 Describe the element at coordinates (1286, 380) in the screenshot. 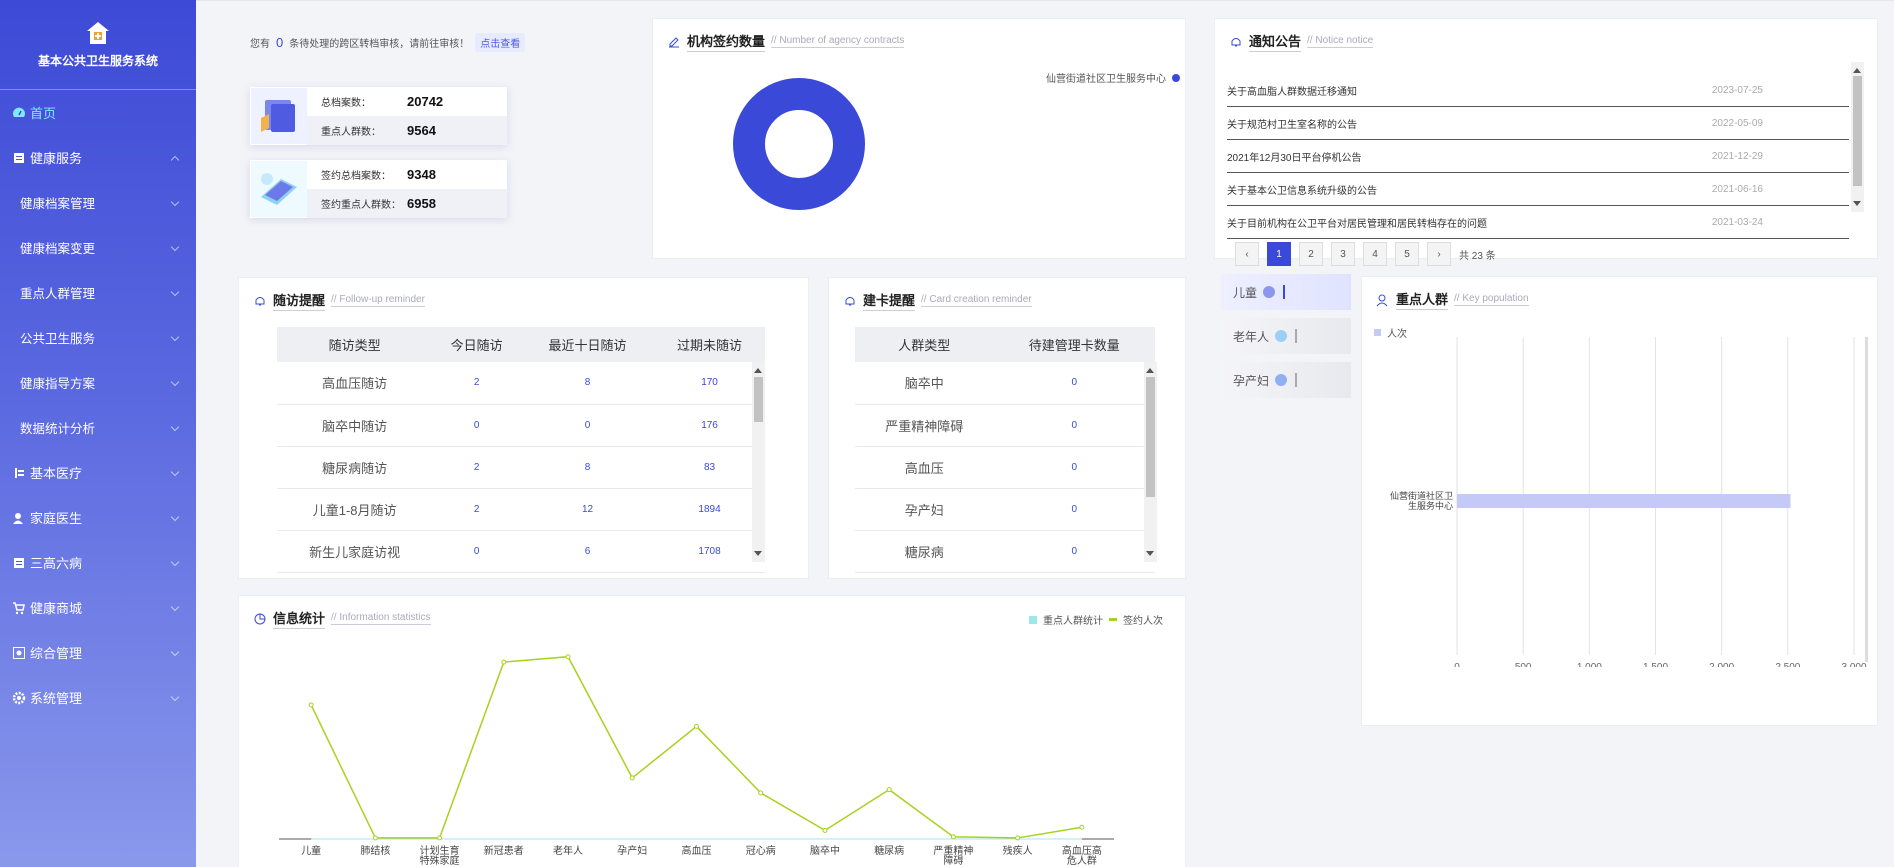

I see `group-tab: 孕产妇` at that location.